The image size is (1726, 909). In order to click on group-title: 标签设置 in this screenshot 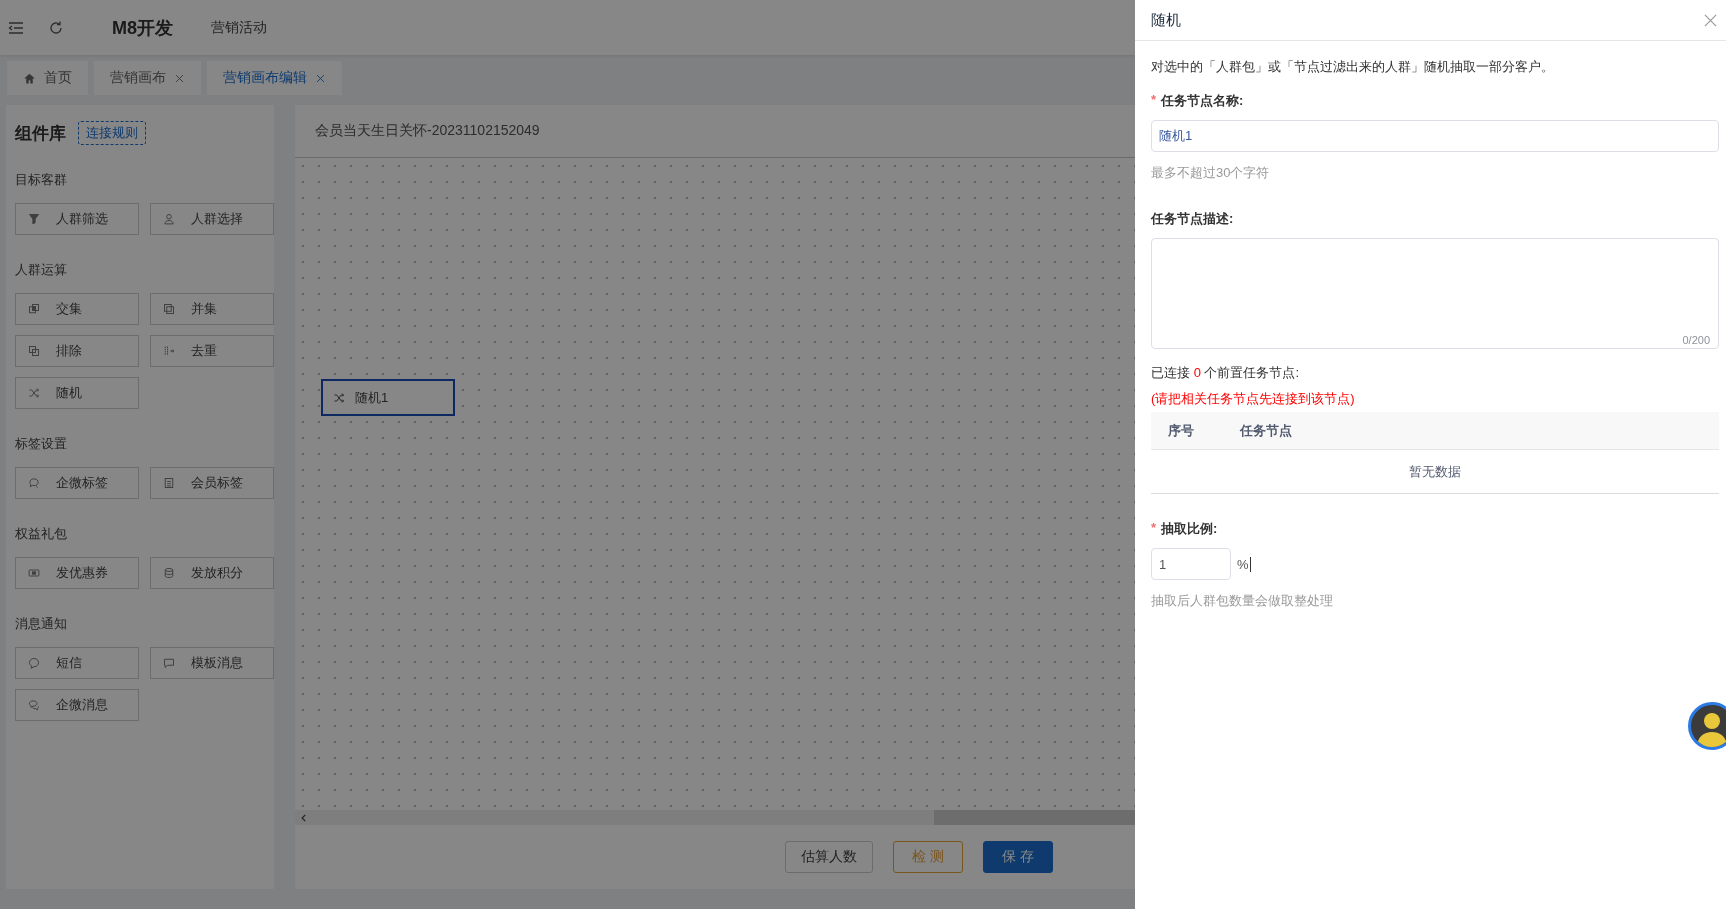, I will do `click(41, 444)`.